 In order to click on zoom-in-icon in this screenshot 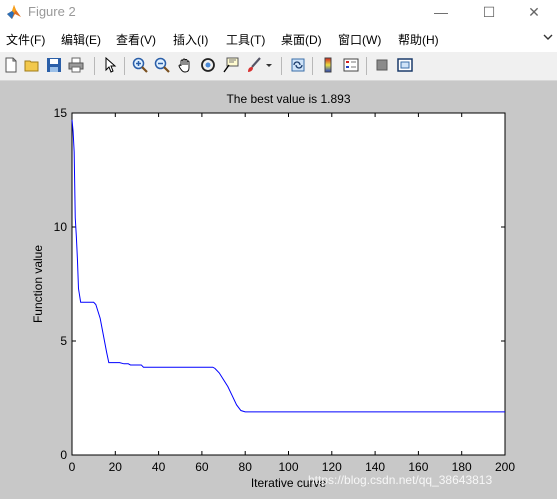, I will do `click(140, 65)`.